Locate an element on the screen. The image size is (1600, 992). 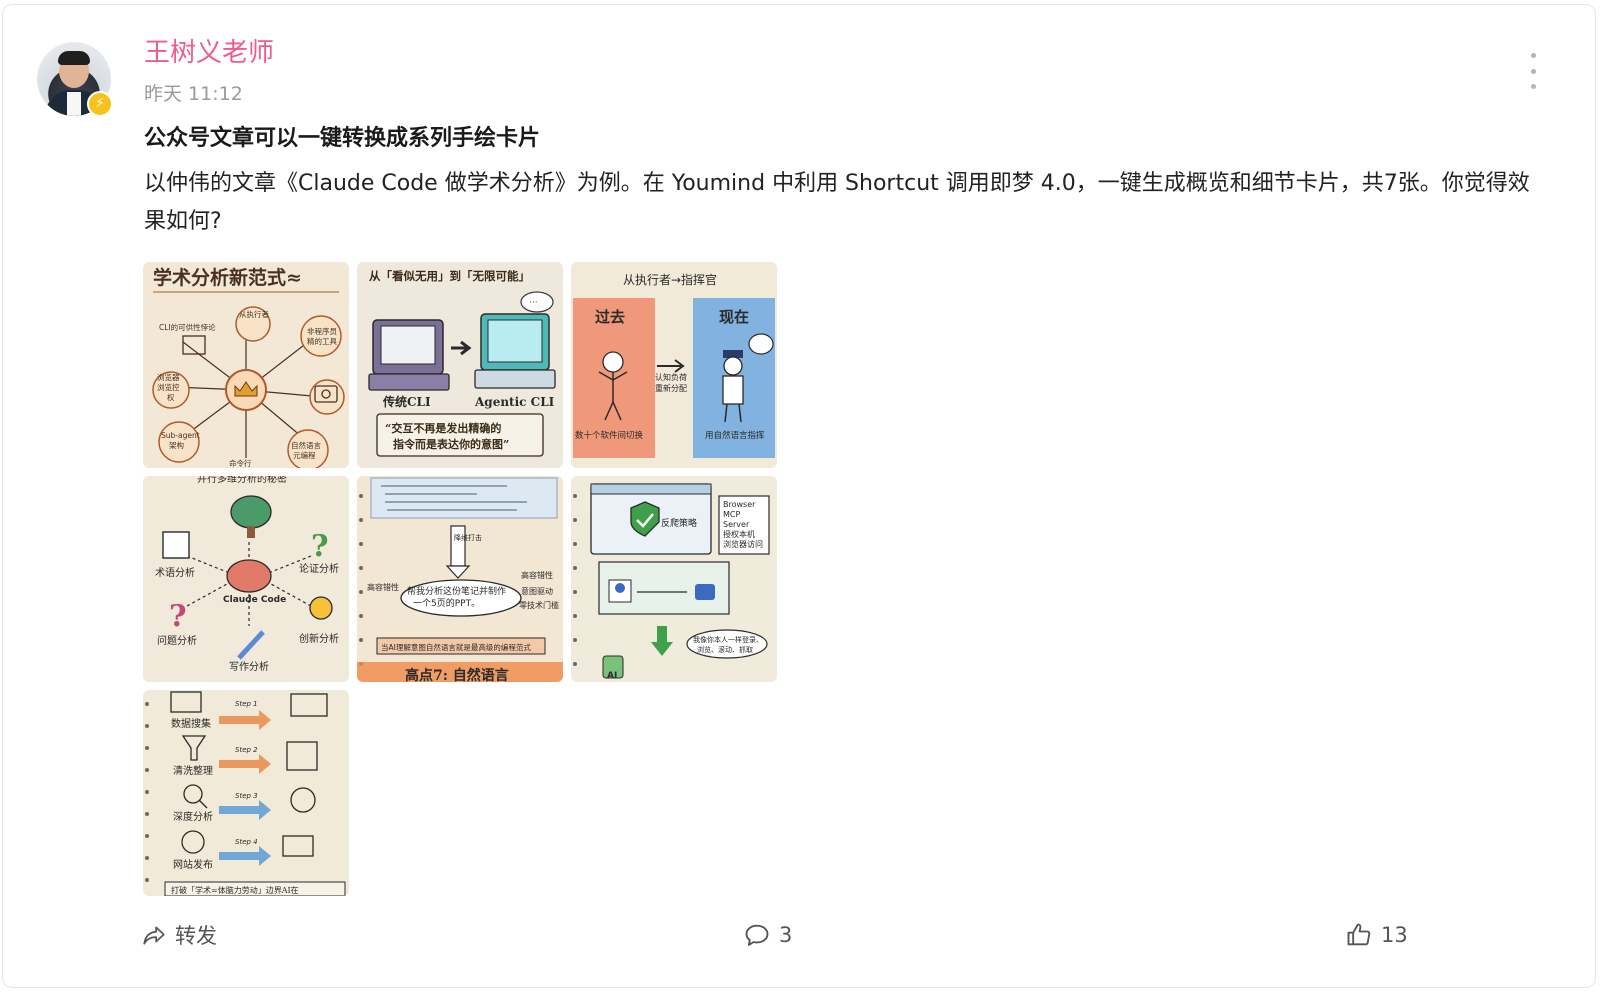
image-card-1-label-7: 权 is located at coordinates (171, 397).